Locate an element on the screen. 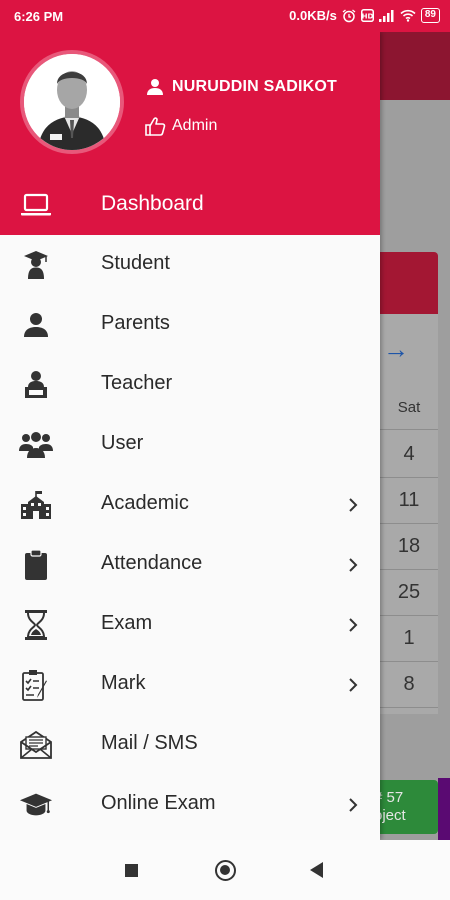 This screenshot has height=900, width=450. nav-item-student: Student is located at coordinates (190, 265).